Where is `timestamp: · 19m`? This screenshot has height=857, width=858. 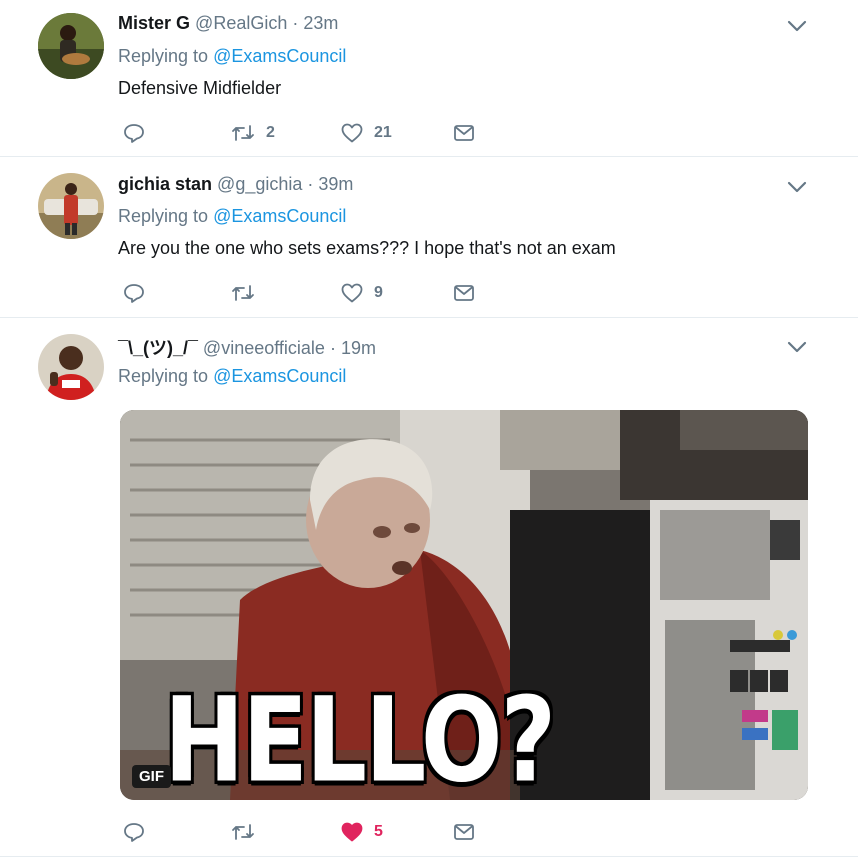
timestamp: · 19m is located at coordinates (353, 348).